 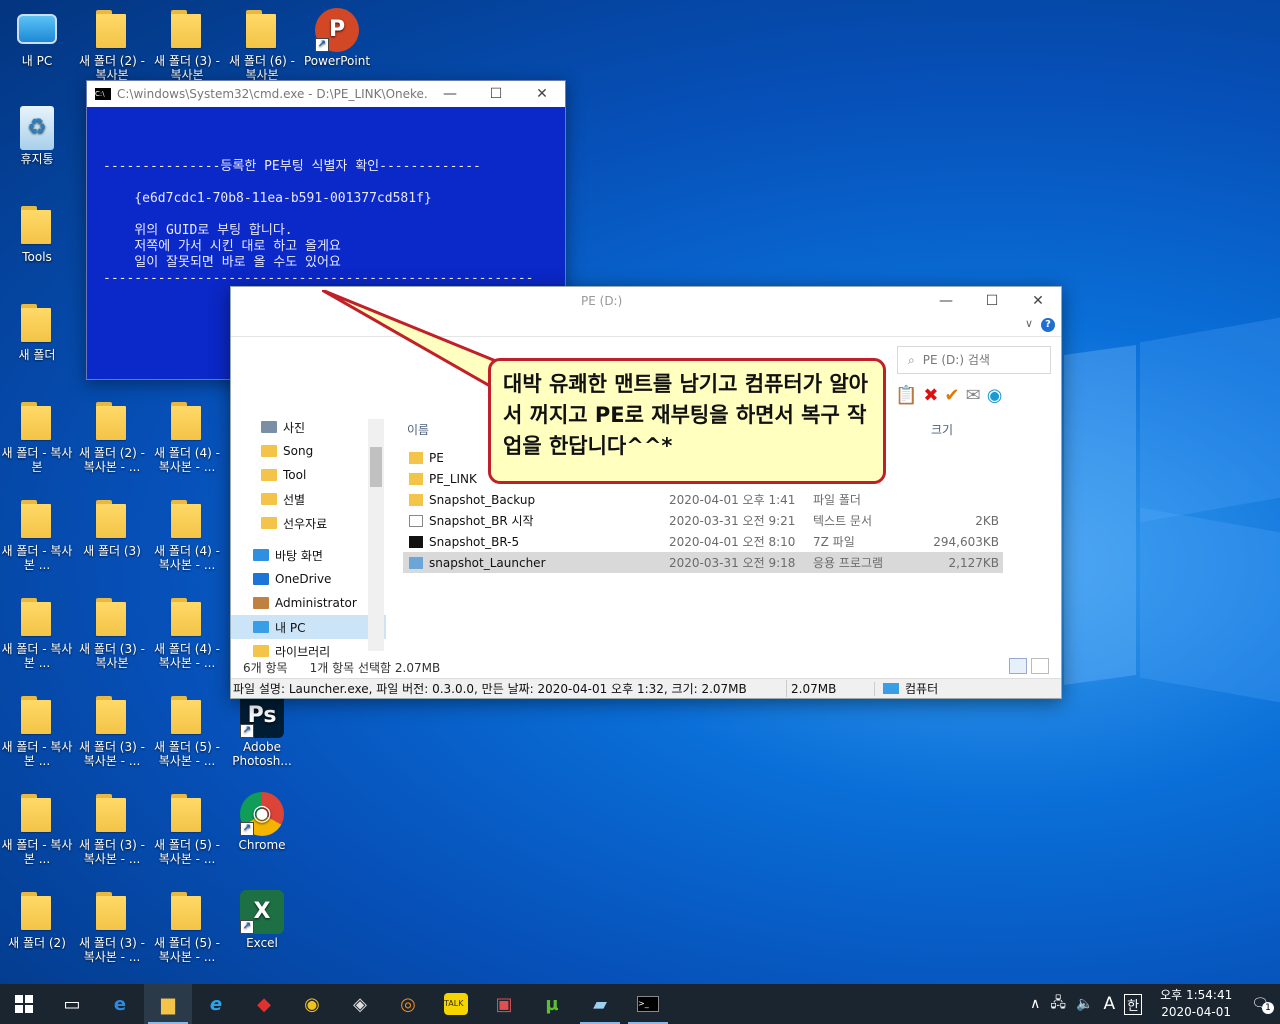 I want to click on taskbar-cmd: >_, so click(x=648, y=1004).